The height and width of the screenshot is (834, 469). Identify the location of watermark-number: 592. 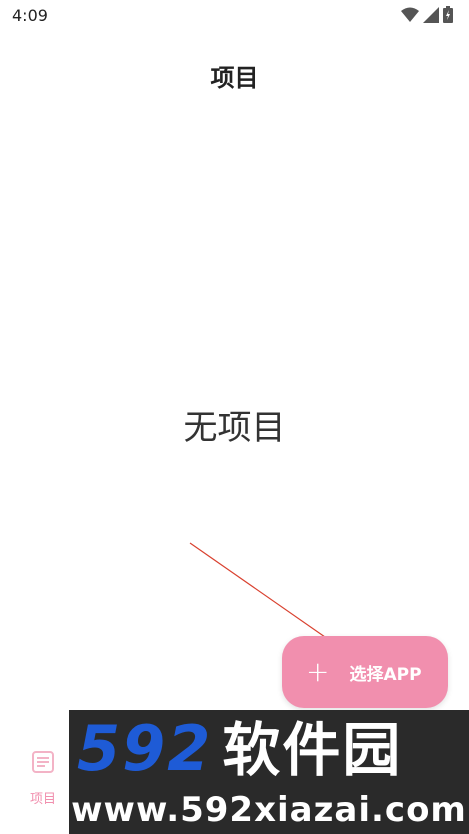
(145, 748).